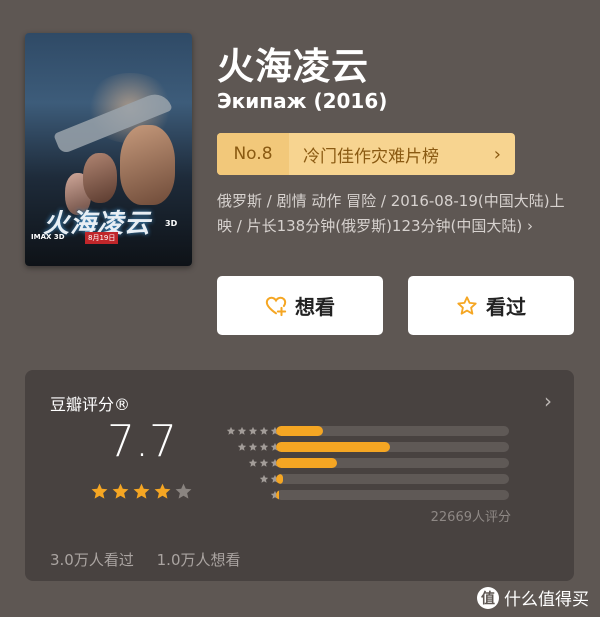  I want to click on rating-count: 22669人评分, so click(470, 517).